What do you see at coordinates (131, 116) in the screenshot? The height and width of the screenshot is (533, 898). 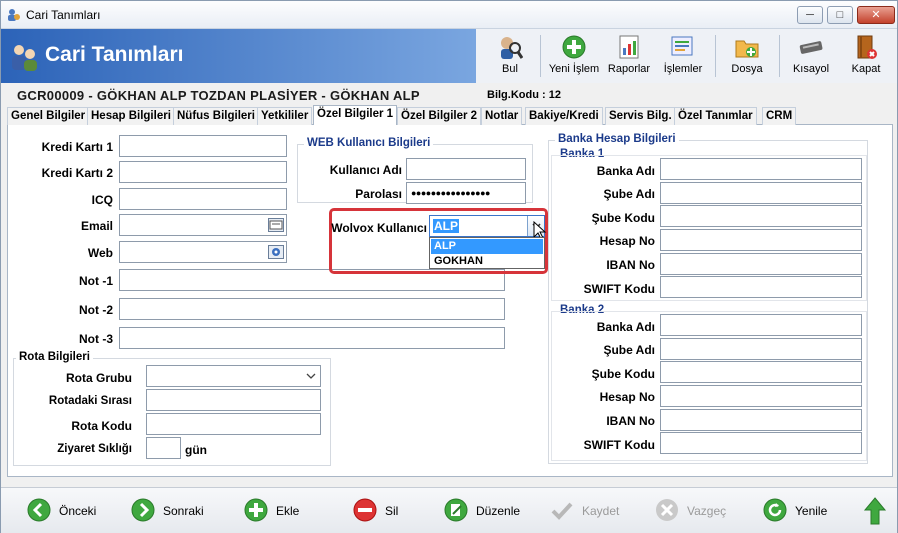 I see `tab-hesap: Hesap Bilgileri` at bounding box center [131, 116].